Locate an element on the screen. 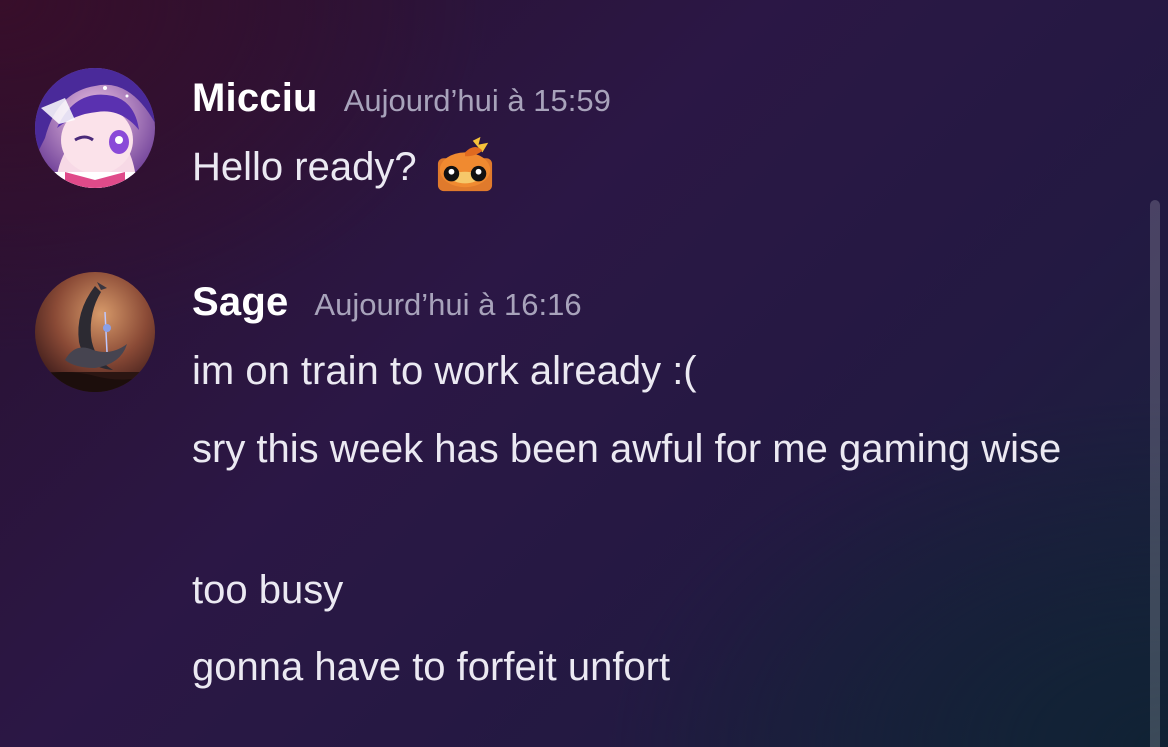  avatar-micciu is located at coordinates (95, 128).